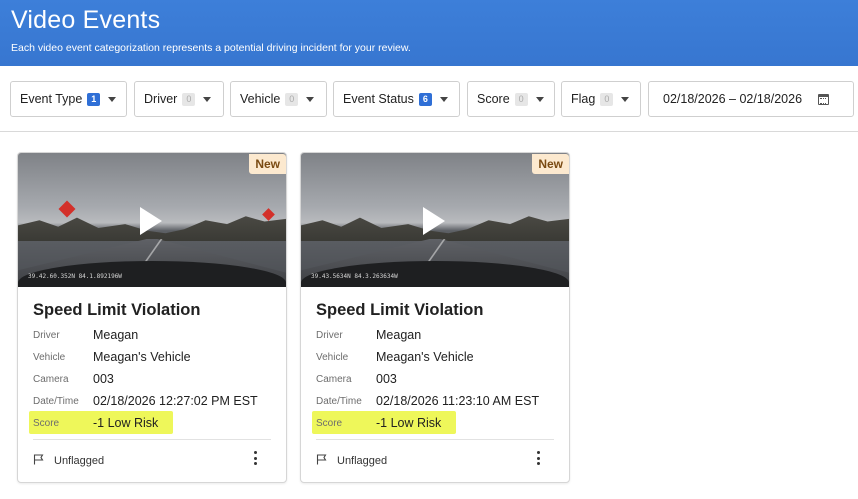  I want to click on date-range-picker: 02/18/2026 – 02/18/2026, so click(751, 99).